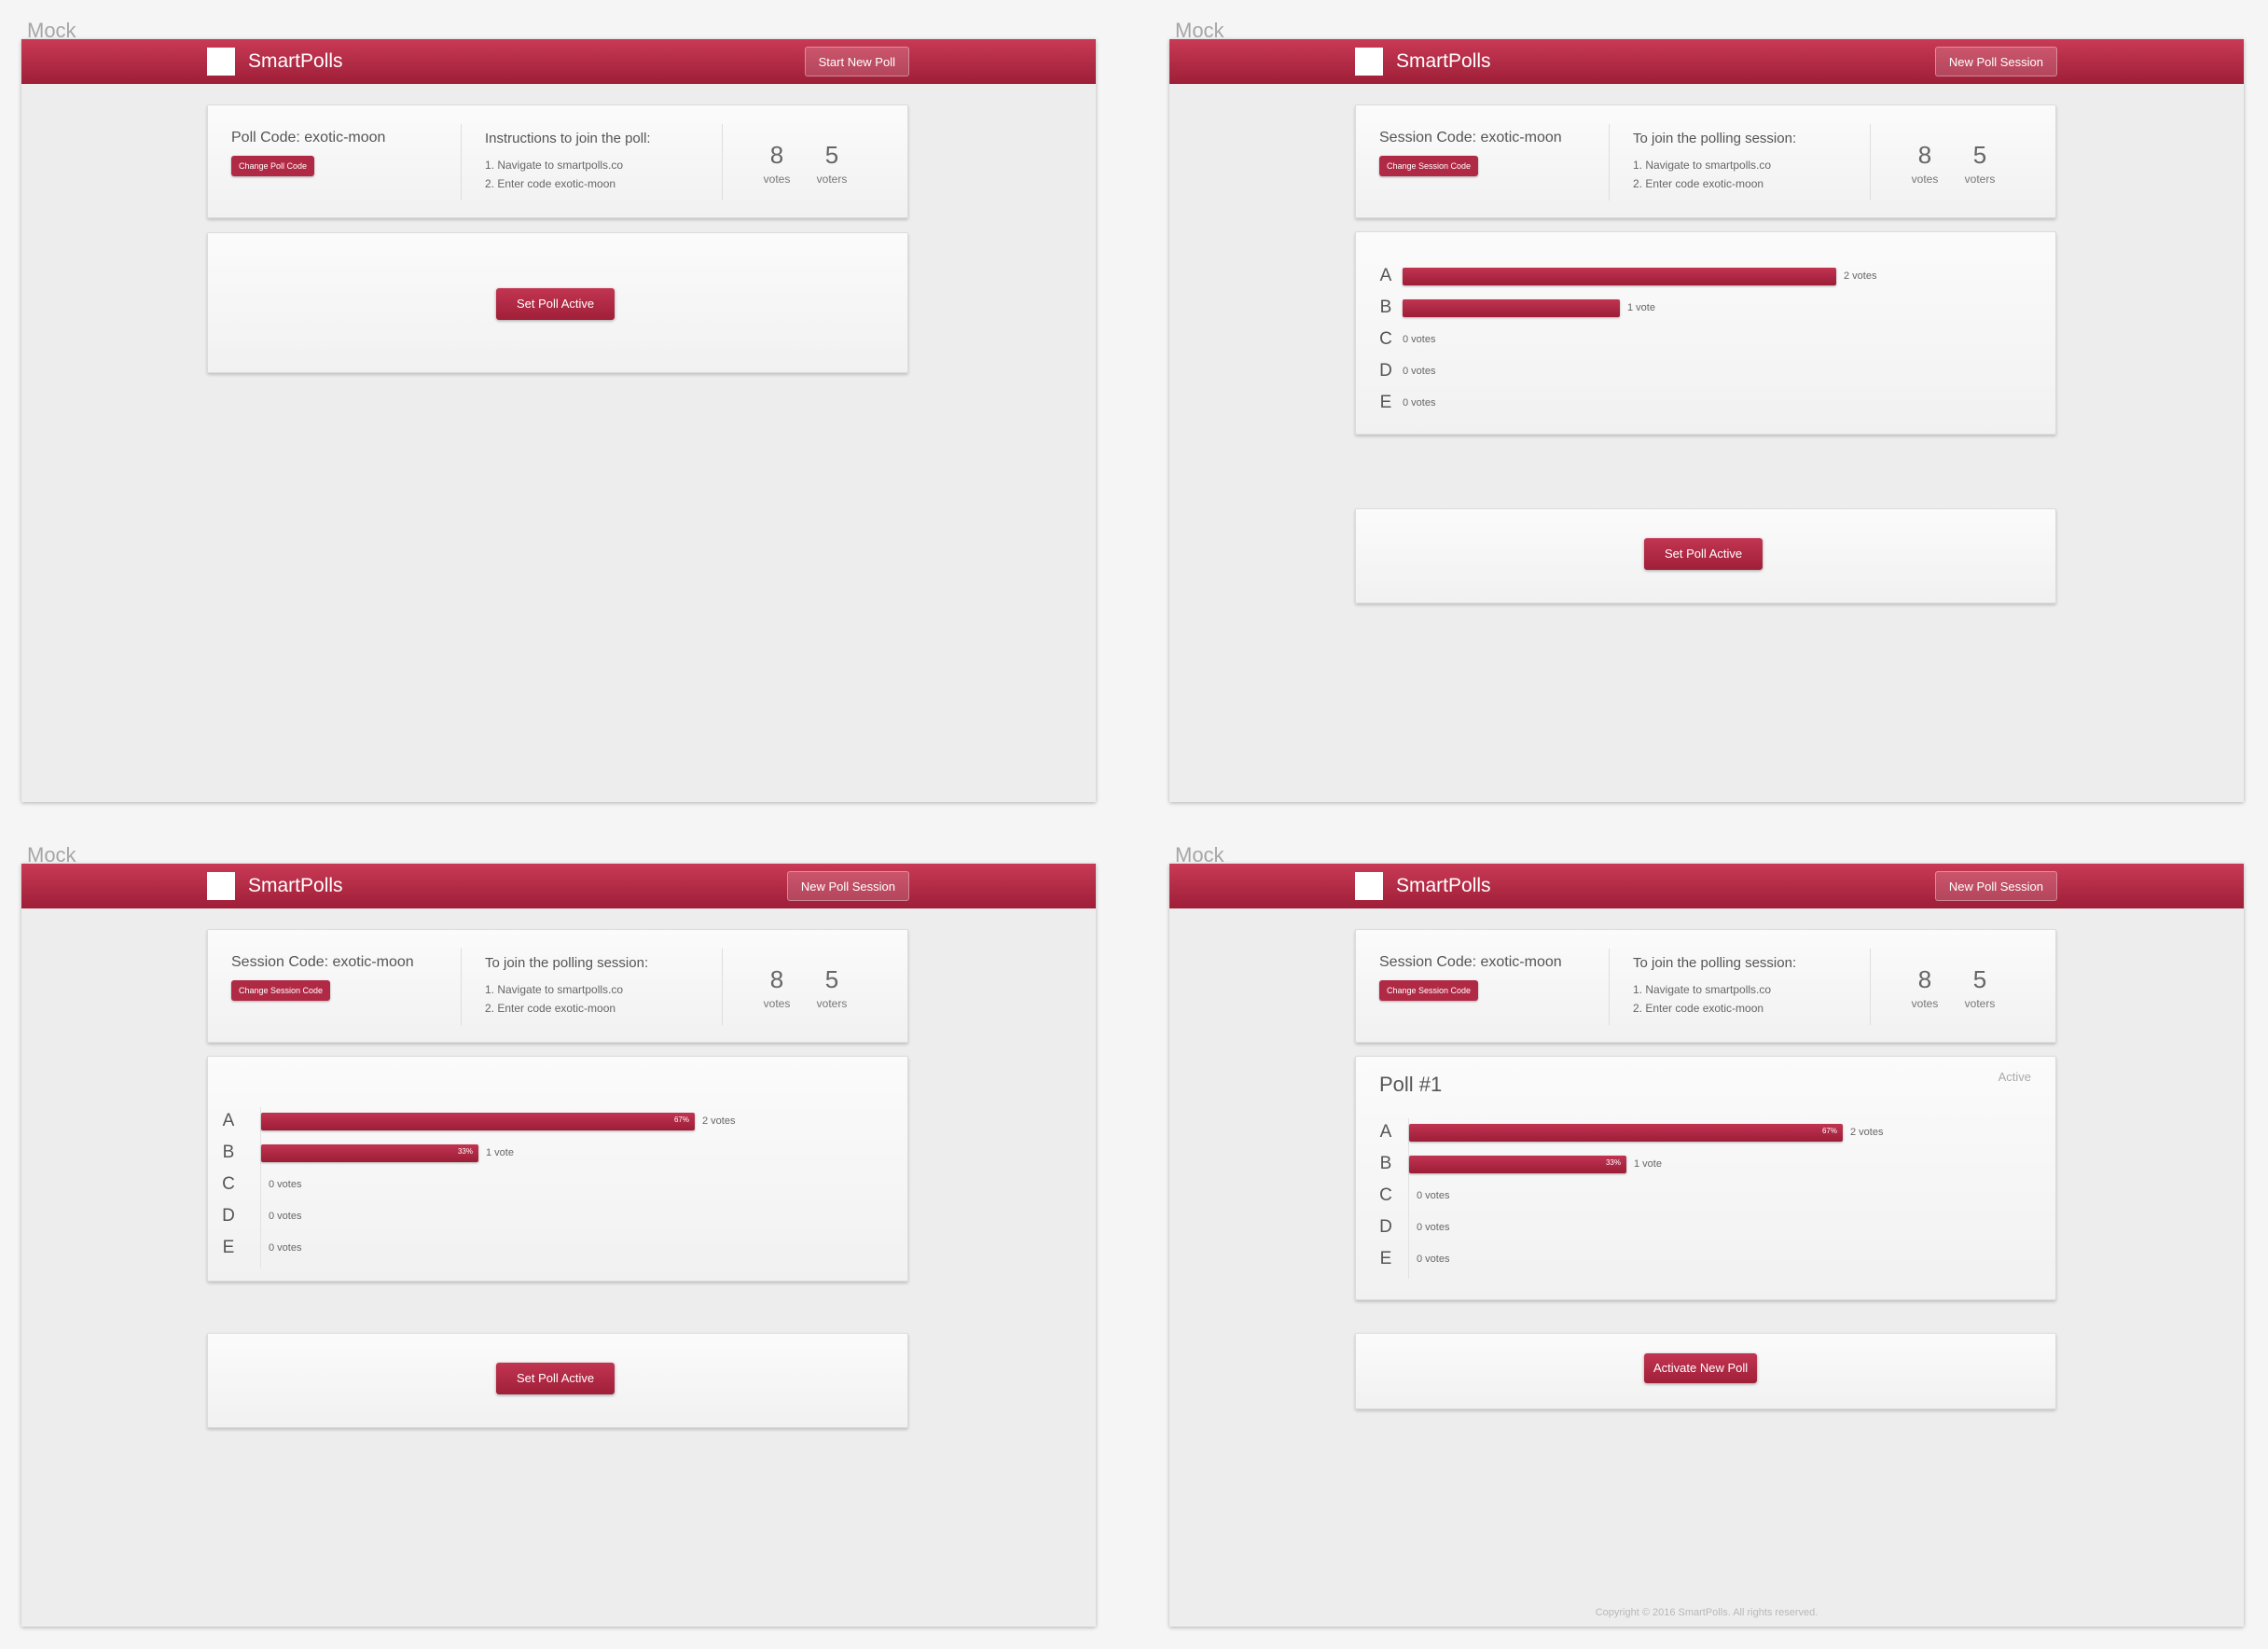  I want to click on change-poll-code-button: Change Poll Code, so click(273, 166).